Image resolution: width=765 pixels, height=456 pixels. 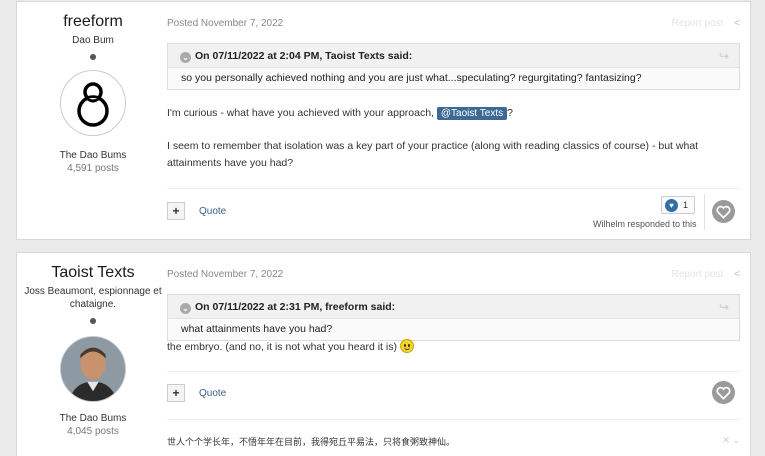 What do you see at coordinates (686, 205) in the screenshot?
I see `reaction-number: 1` at bounding box center [686, 205].